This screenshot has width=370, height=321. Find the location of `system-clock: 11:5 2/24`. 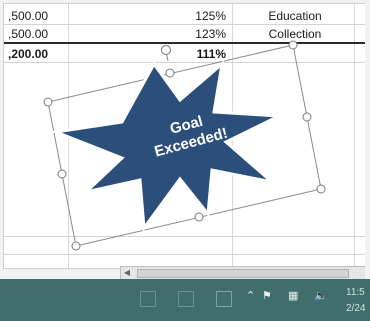

system-clock: 11:5 2/24 is located at coordinates (358, 301).